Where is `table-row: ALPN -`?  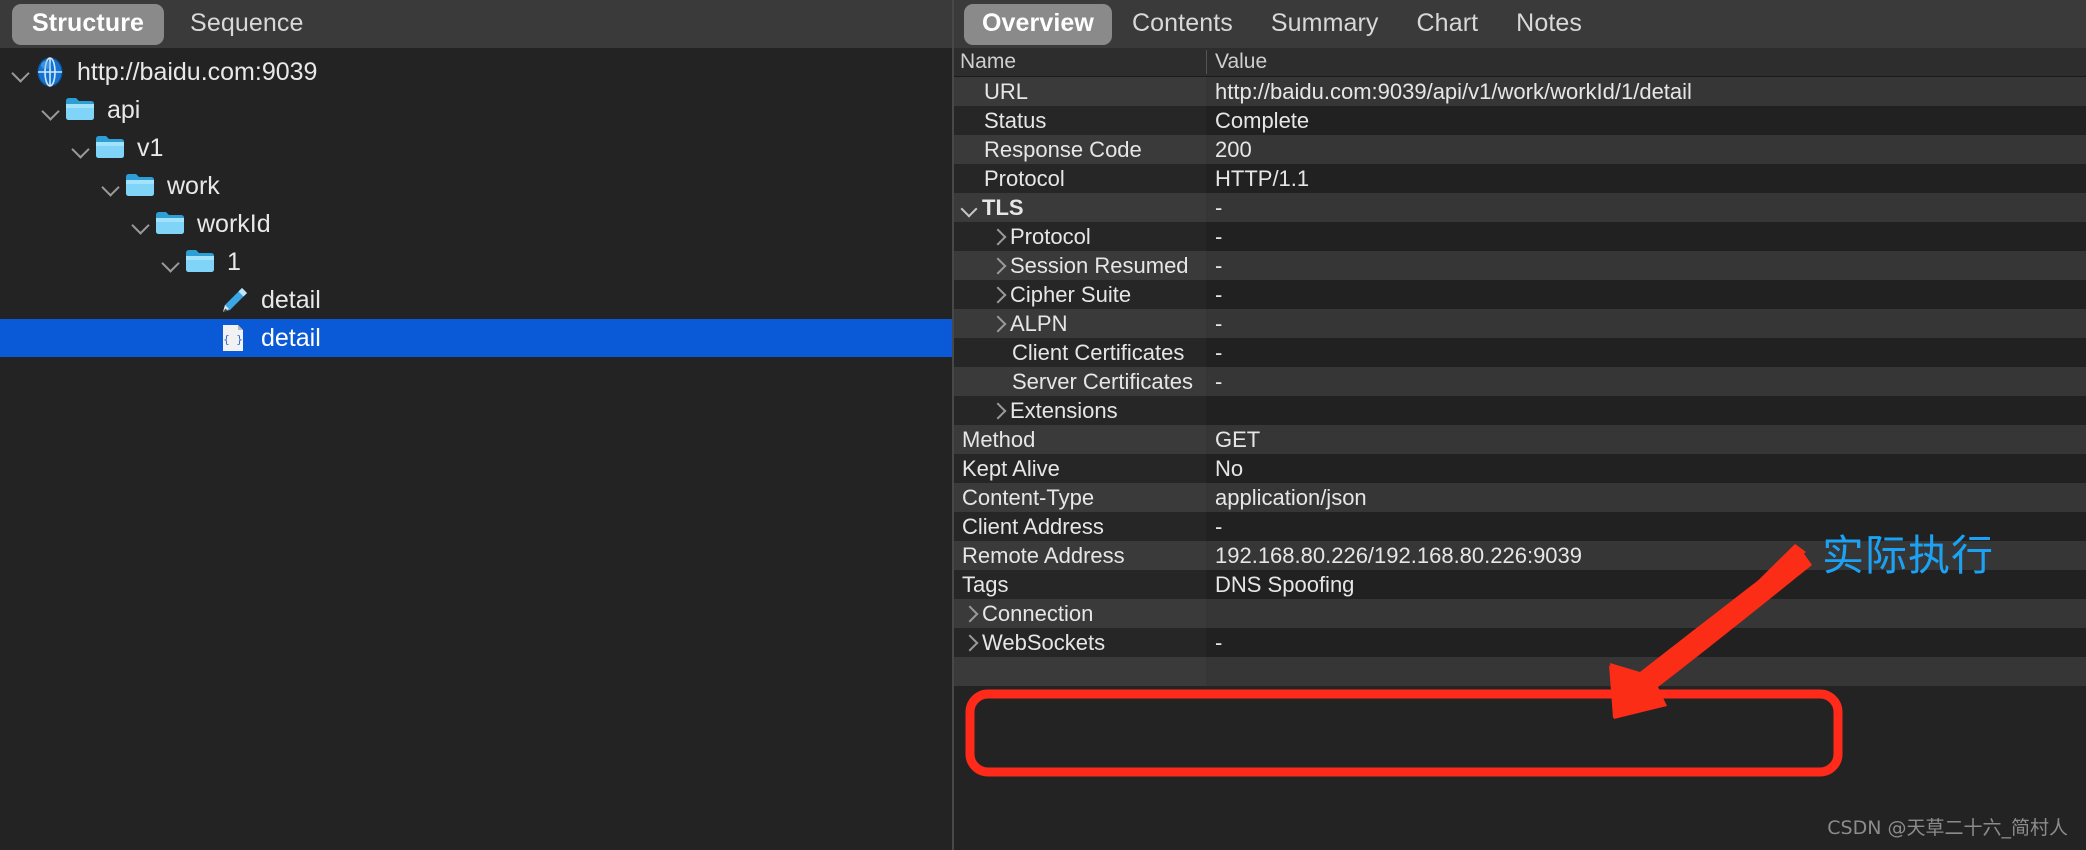
table-row: ALPN - is located at coordinates (1520, 323).